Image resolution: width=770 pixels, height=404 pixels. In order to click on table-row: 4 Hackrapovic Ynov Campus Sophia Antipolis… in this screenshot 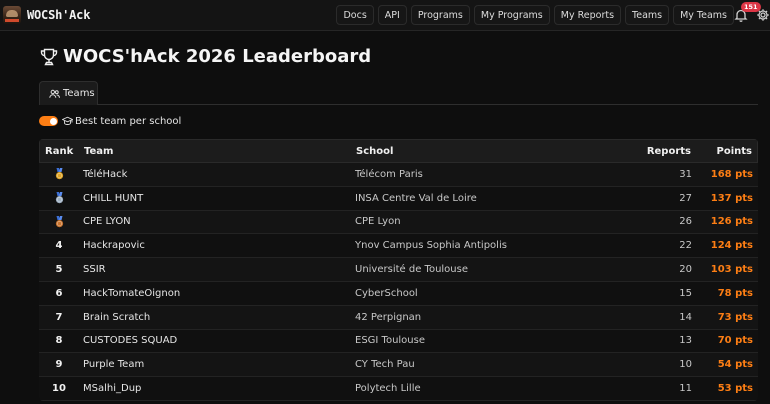, I will do `click(398, 246)`.